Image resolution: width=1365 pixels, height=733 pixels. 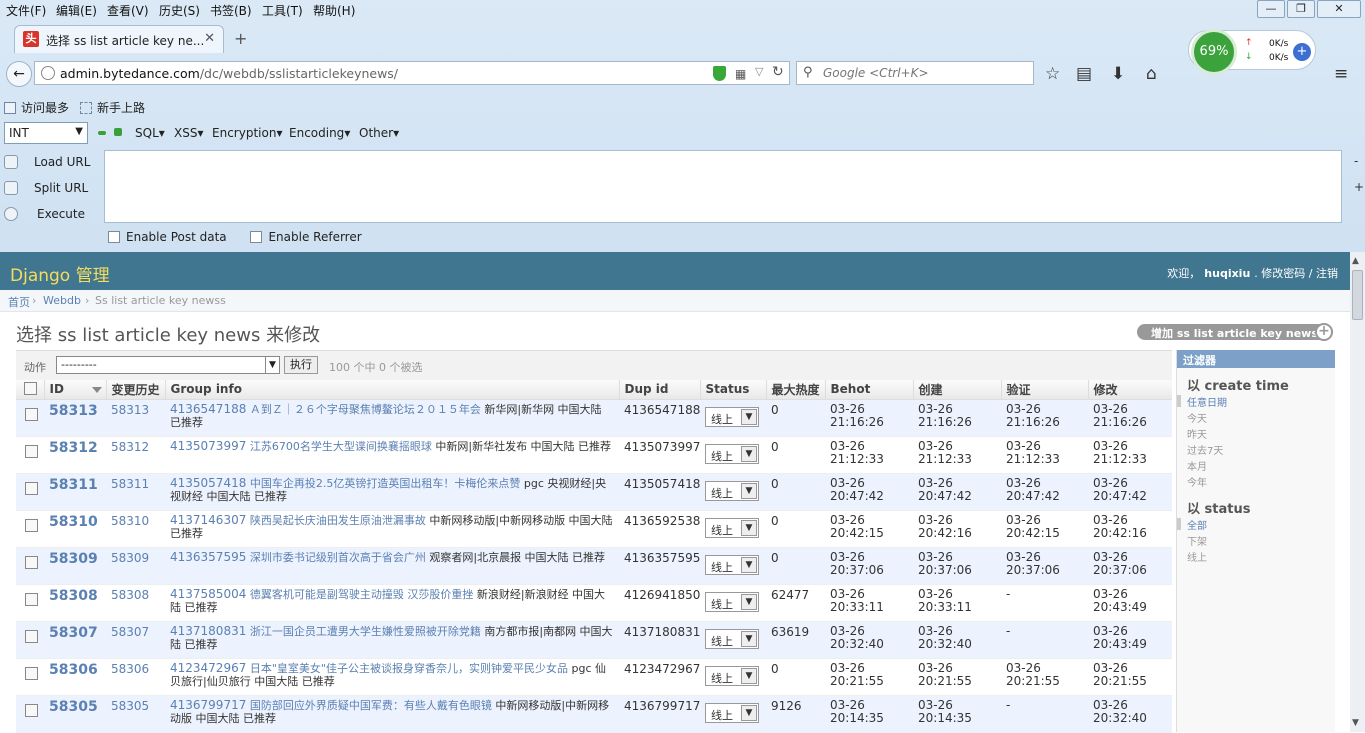 What do you see at coordinates (19, 74) in the screenshot?
I see `back-arrow-icon: ←` at bounding box center [19, 74].